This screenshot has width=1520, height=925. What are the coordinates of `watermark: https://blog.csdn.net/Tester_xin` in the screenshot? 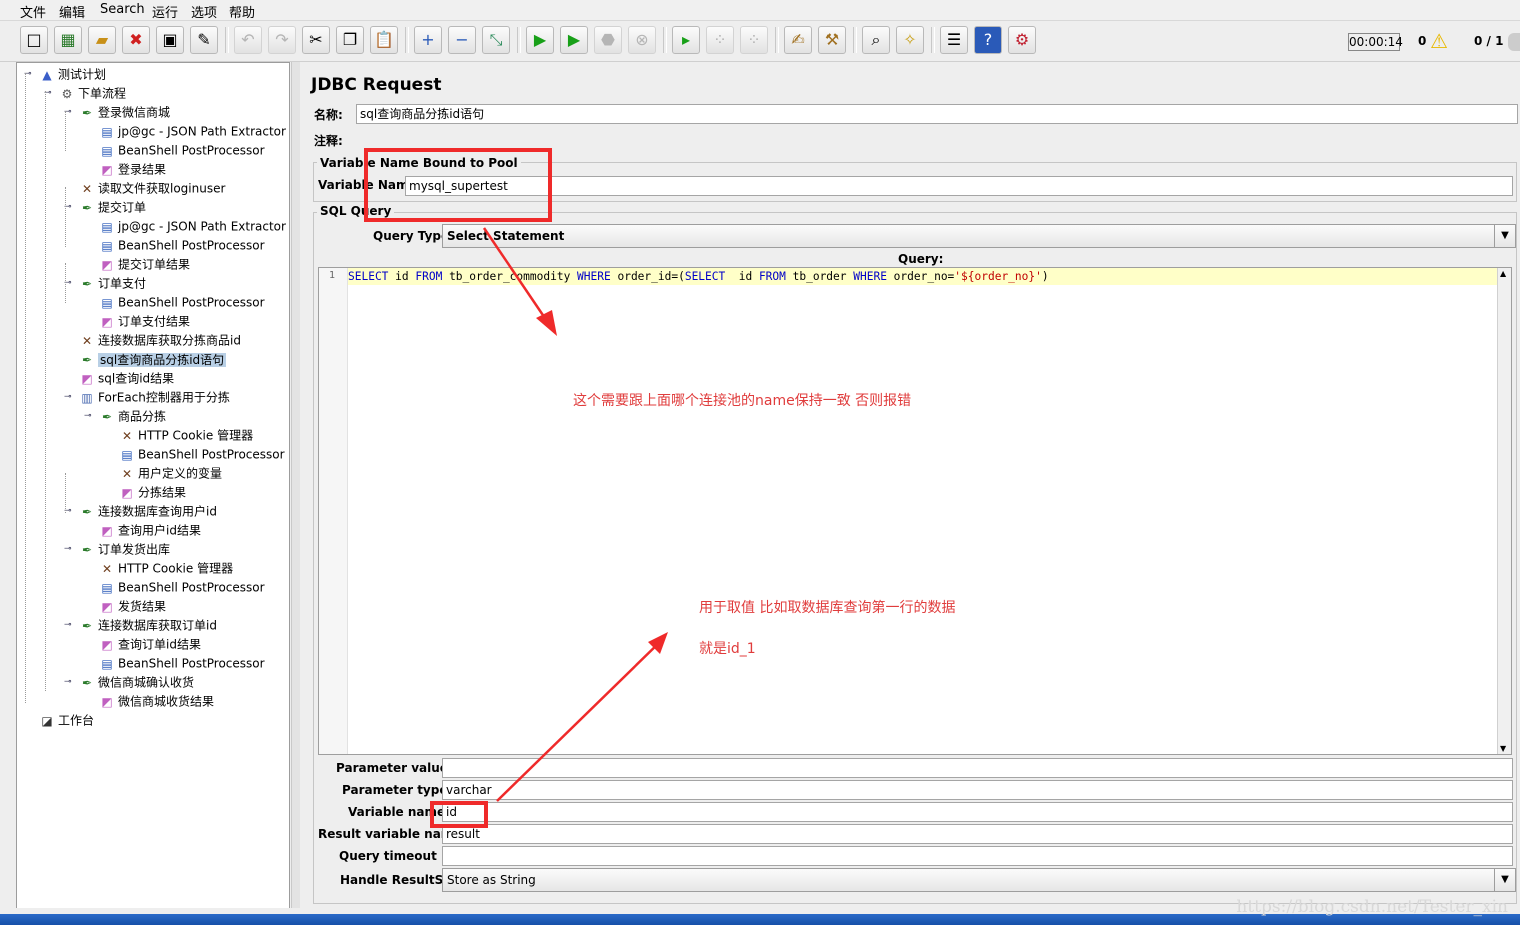 It's located at (1372, 907).